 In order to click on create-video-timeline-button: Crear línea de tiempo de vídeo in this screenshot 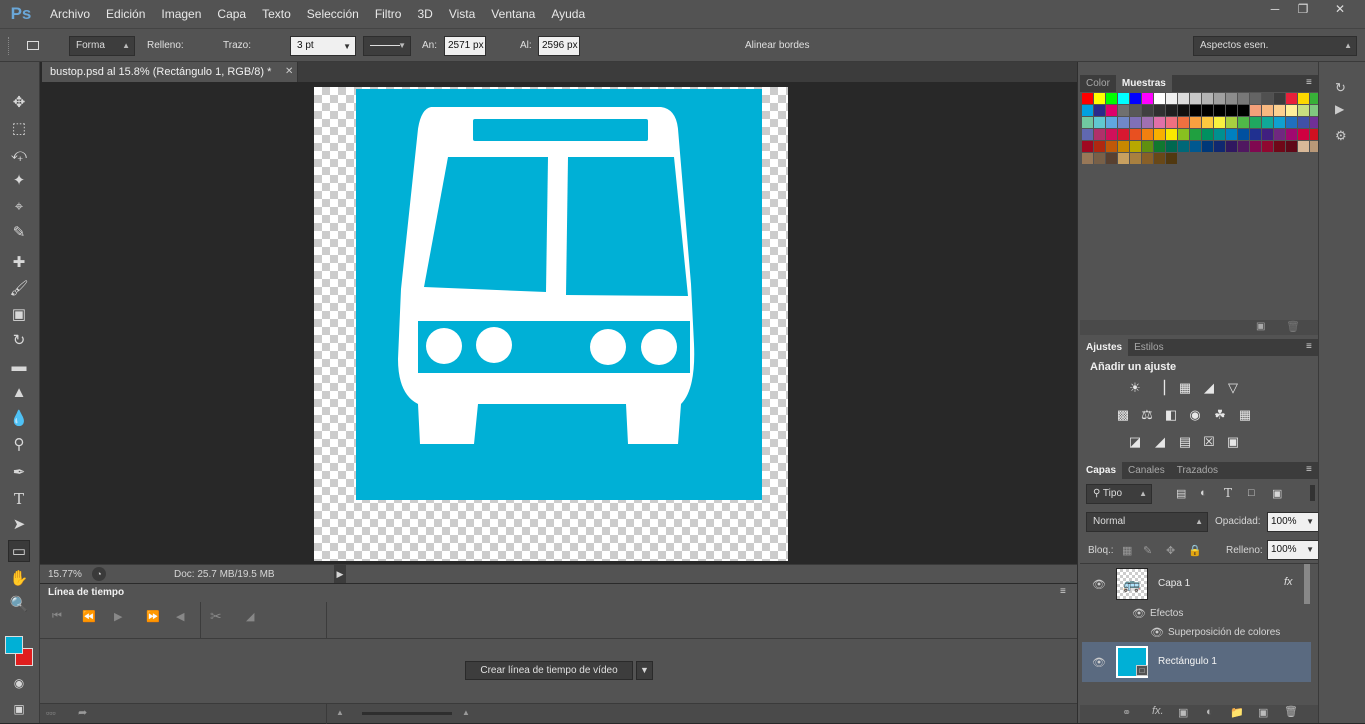, I will do `click(549, 670)`.